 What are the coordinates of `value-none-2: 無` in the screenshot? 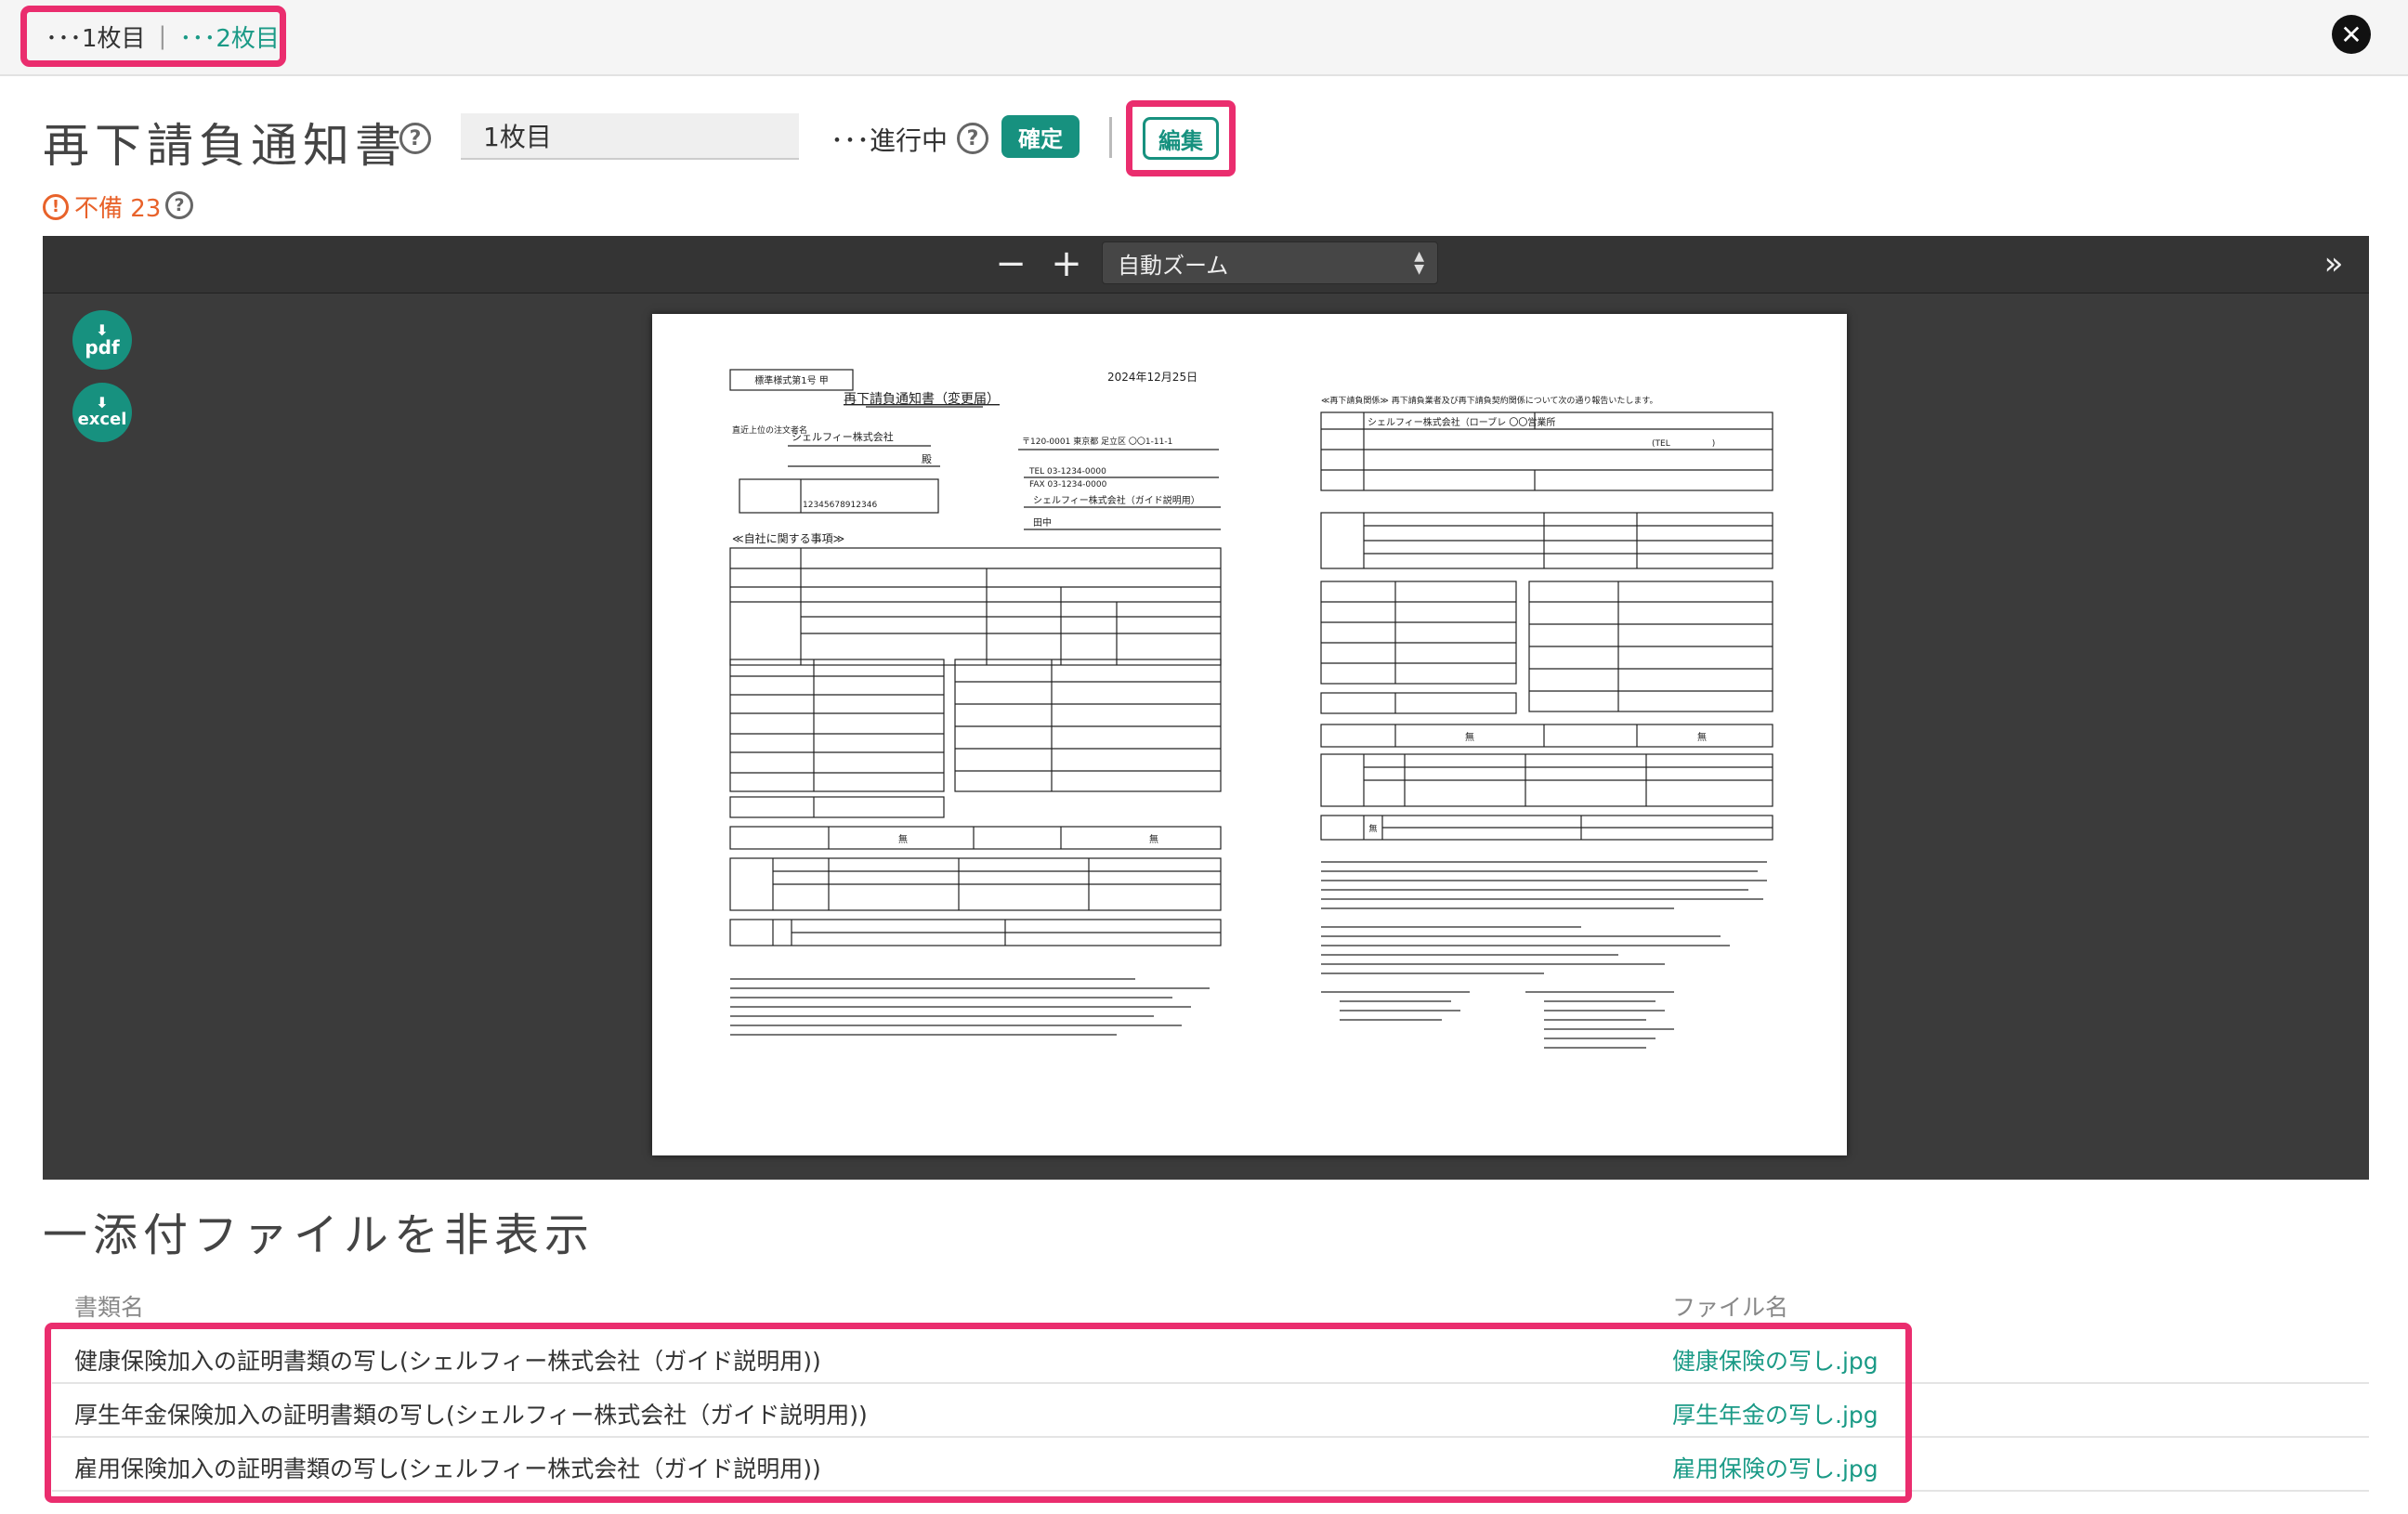 It's located at (1153, 839).